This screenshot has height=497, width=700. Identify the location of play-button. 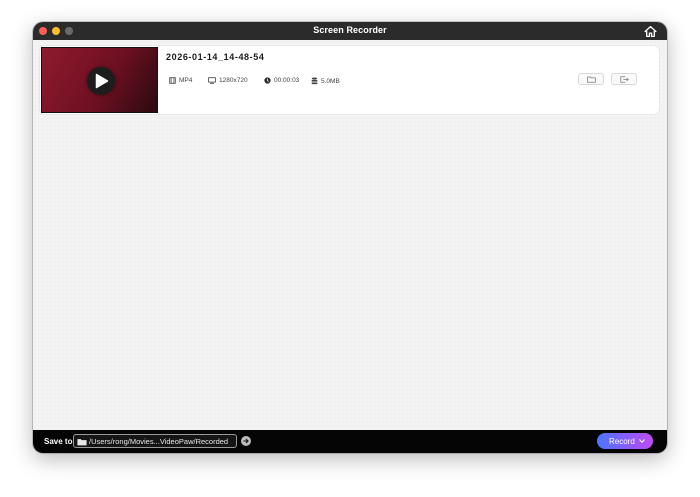
(101, 81).